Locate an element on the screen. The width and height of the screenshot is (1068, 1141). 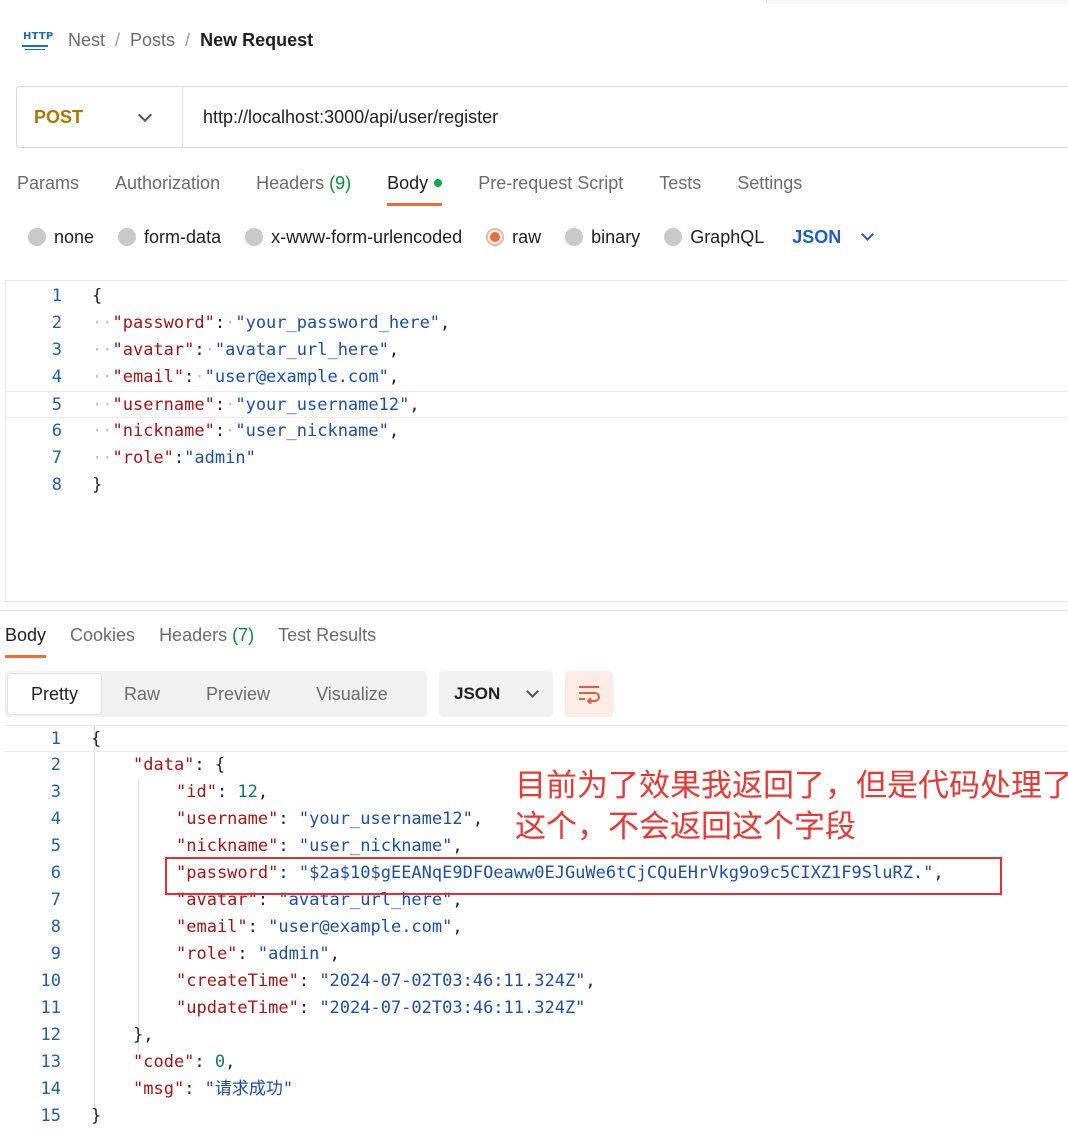
radio-label: x-www-form-urlencoded is located at coordinates (367, 236).